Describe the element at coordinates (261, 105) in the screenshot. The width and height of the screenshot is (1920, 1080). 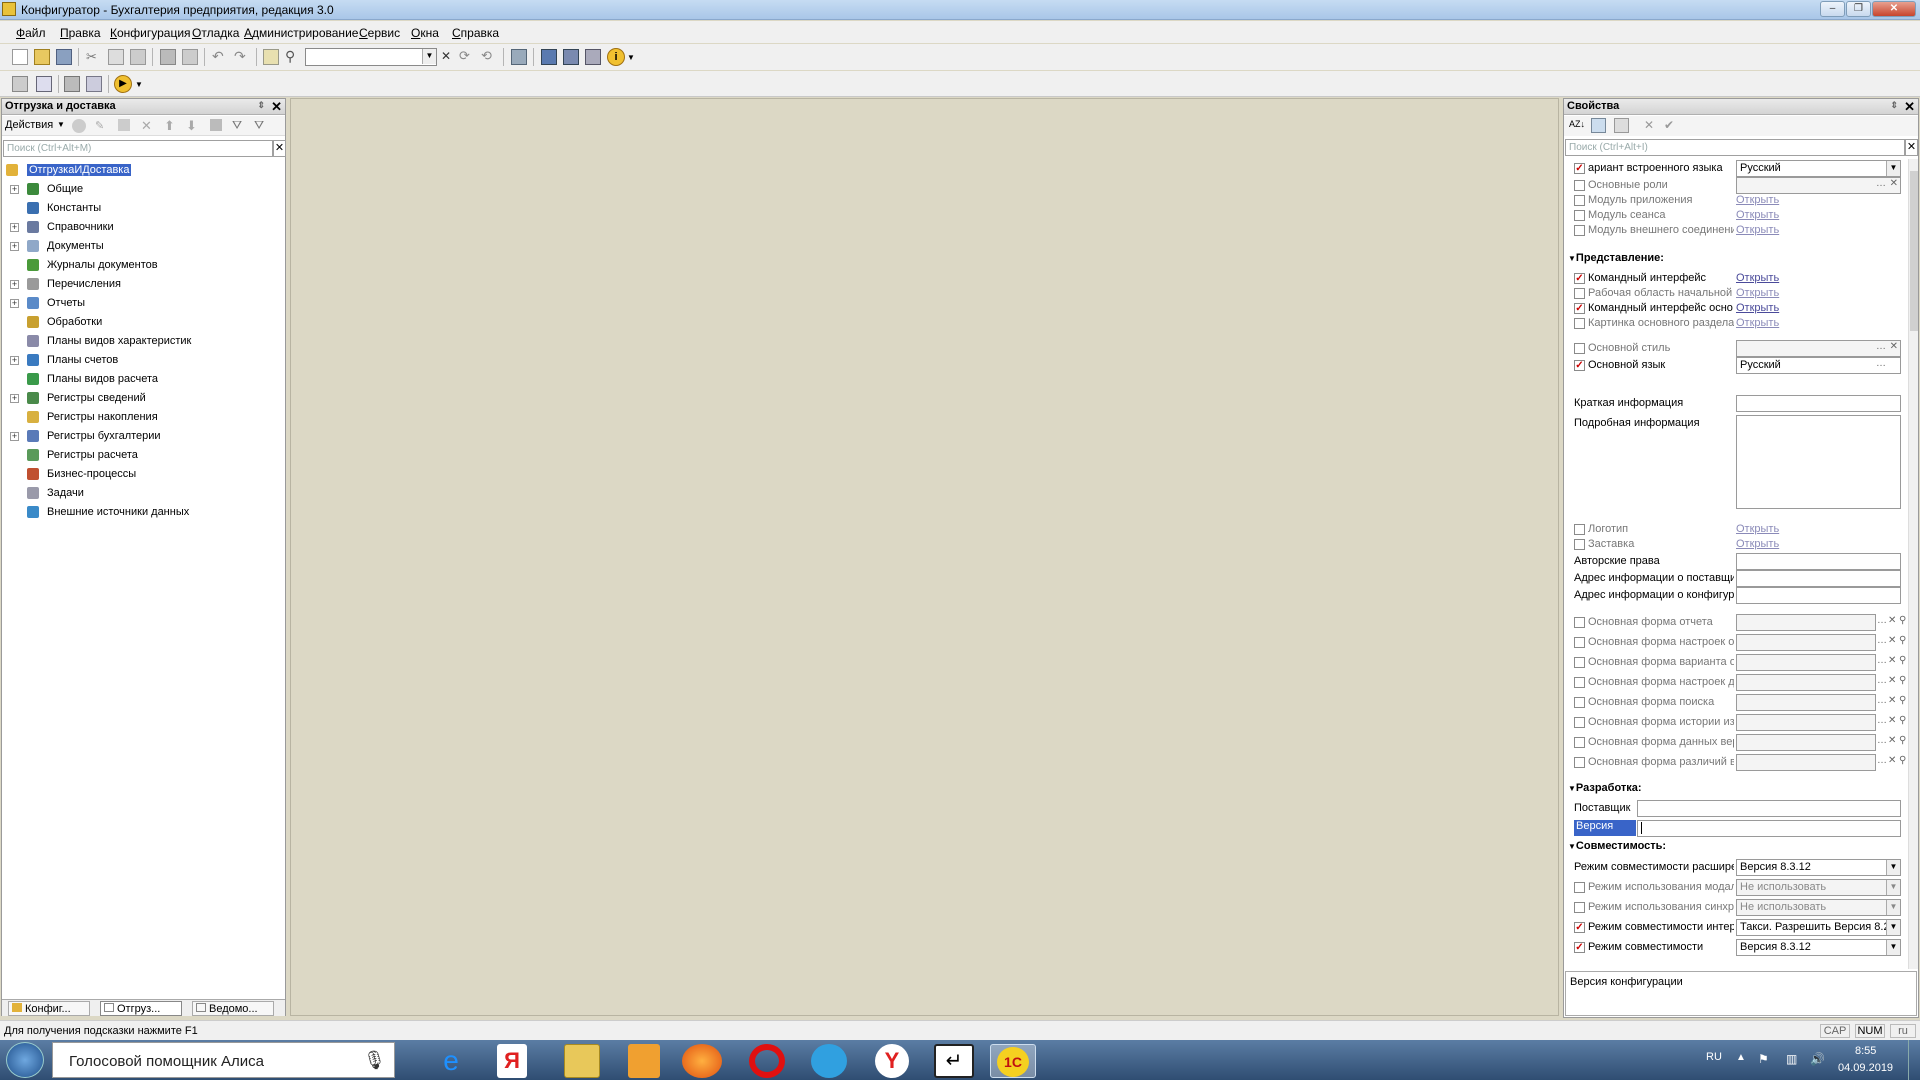
I see `pin-icon: ⇕` at that location.